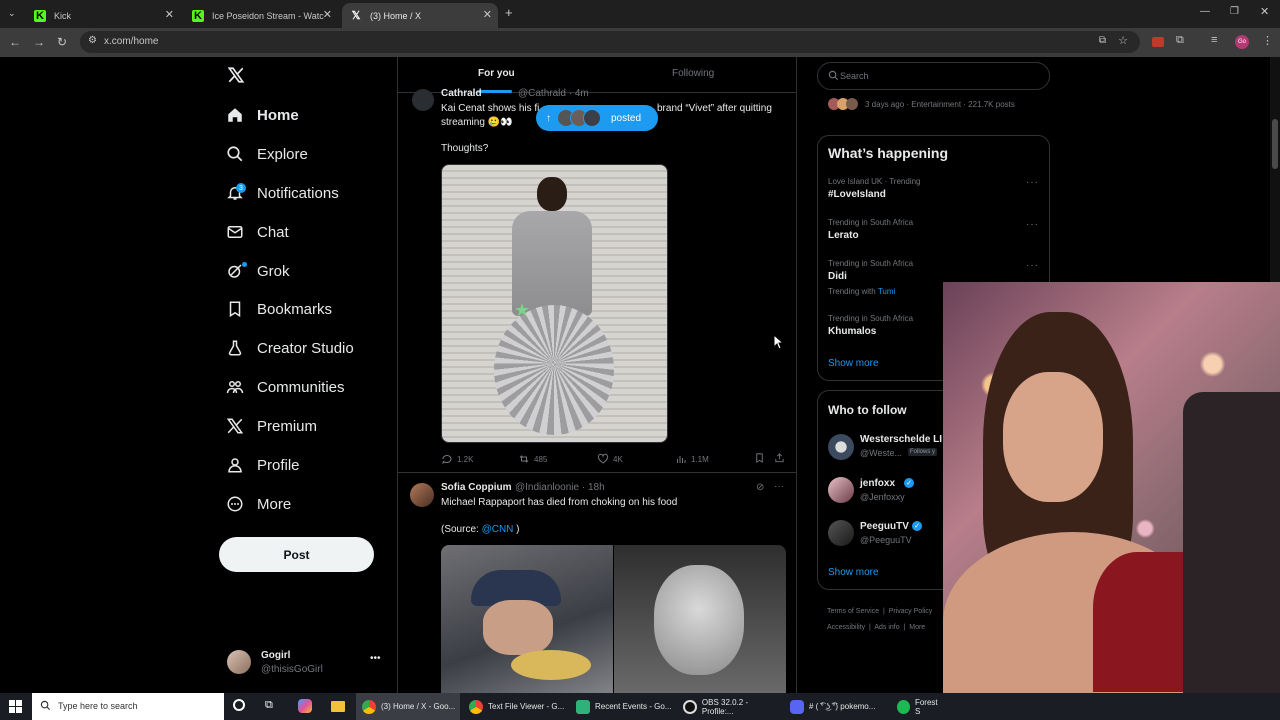 The height and width of the screenshot is (720, 1280). Describe the element at coordinates (597, 118) in the screenshot. I see `new-posts-pill: ↑ posted` at that location.